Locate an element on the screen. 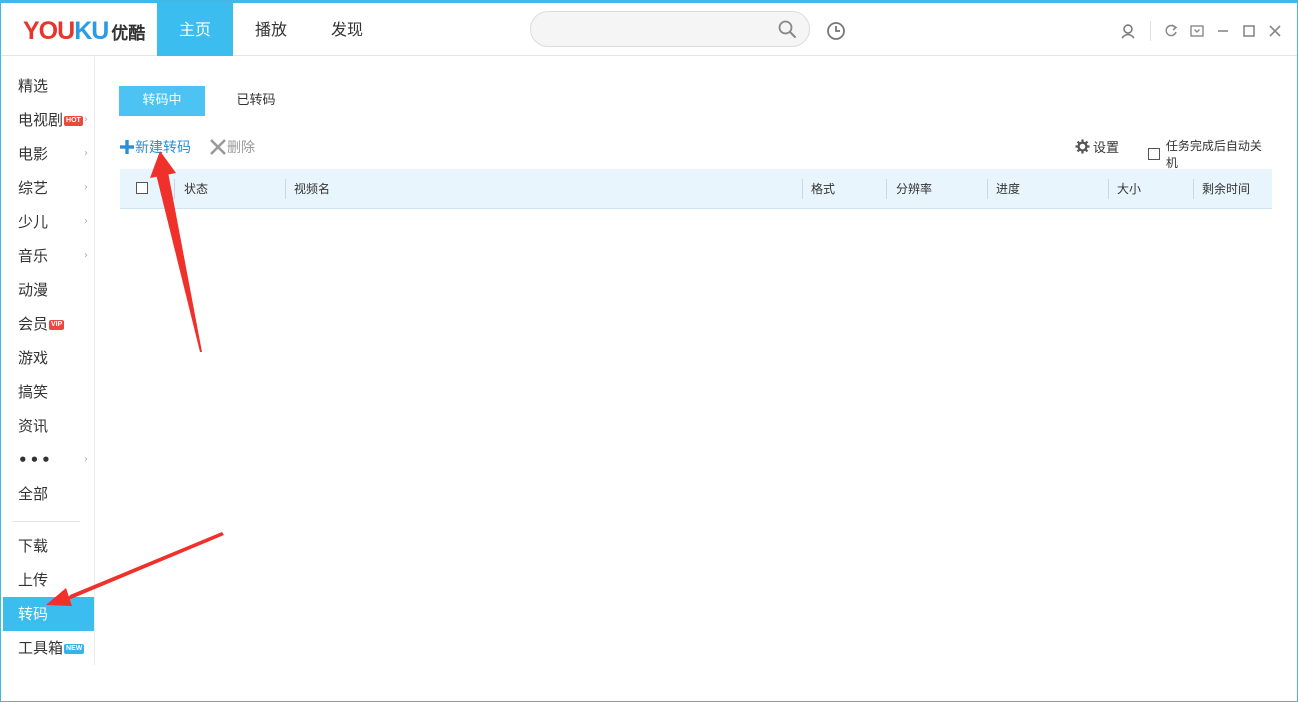 The image size is (1298, 702). settings-label: 设置 is located at coordinates (1106, 148).